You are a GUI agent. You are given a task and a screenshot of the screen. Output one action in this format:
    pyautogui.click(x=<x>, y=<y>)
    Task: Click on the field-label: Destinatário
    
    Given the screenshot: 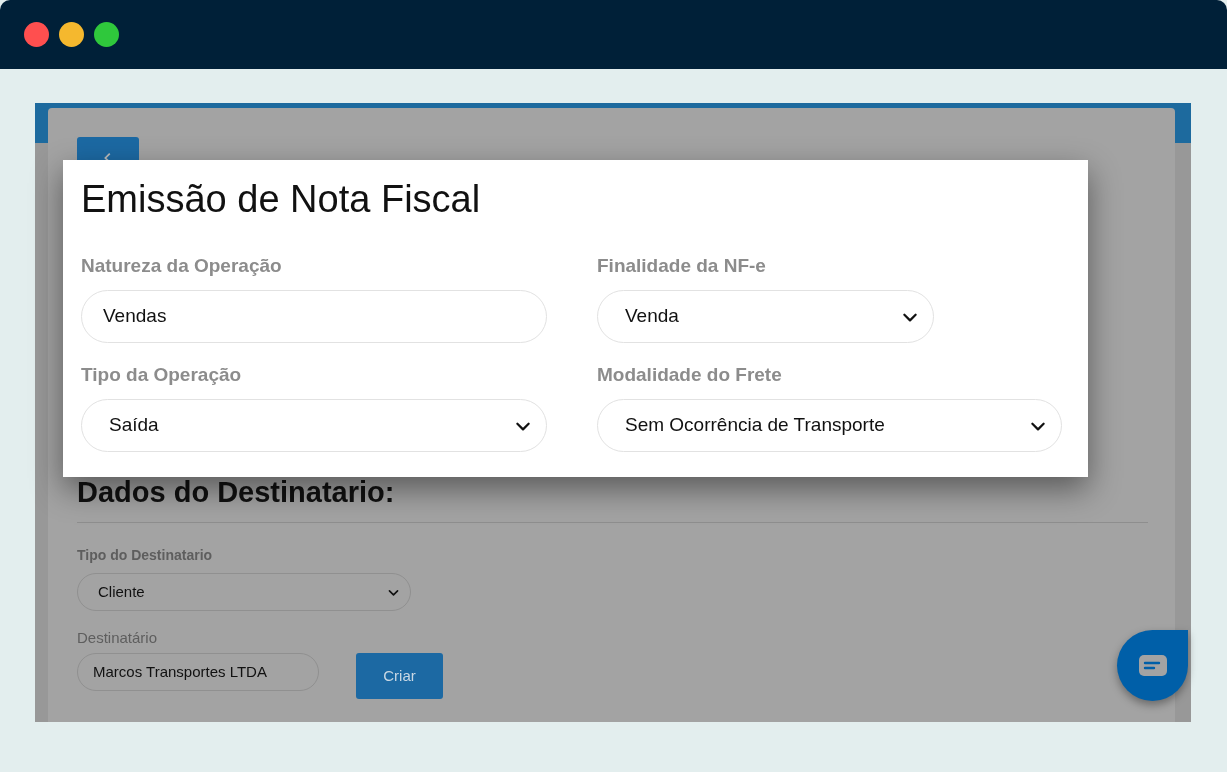 What is the action you would take?
    pyautogui.click(x=118, y=638)
    